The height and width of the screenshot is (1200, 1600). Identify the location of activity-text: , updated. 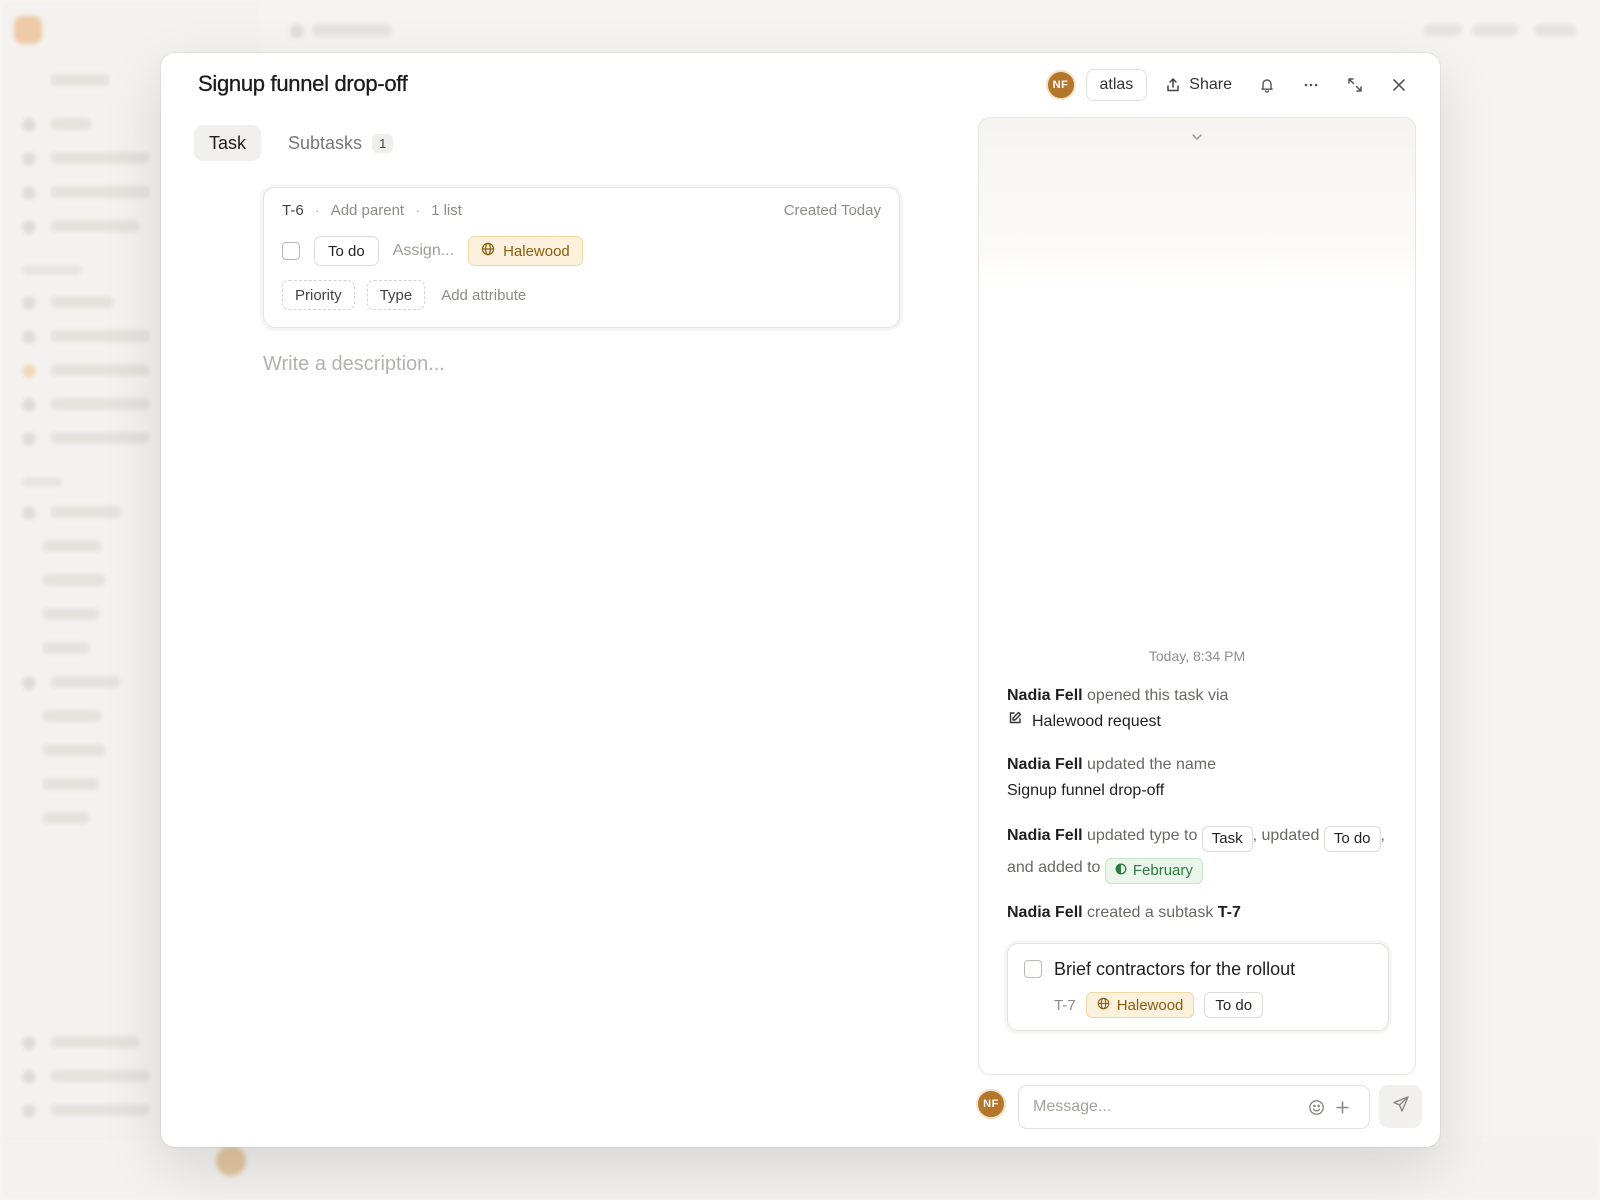
(1286, 835).